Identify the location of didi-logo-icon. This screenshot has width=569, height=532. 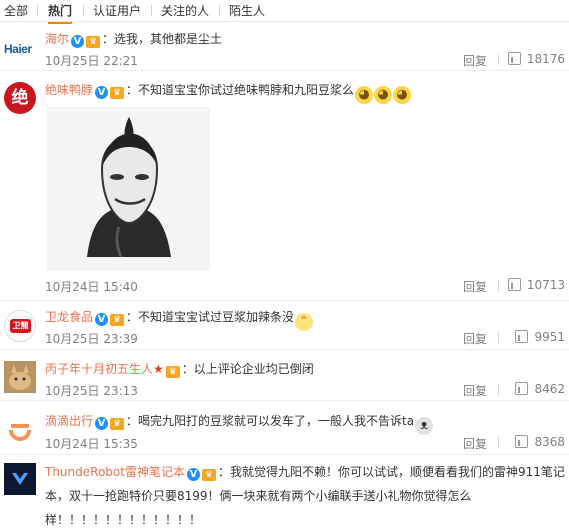
(20, 430).